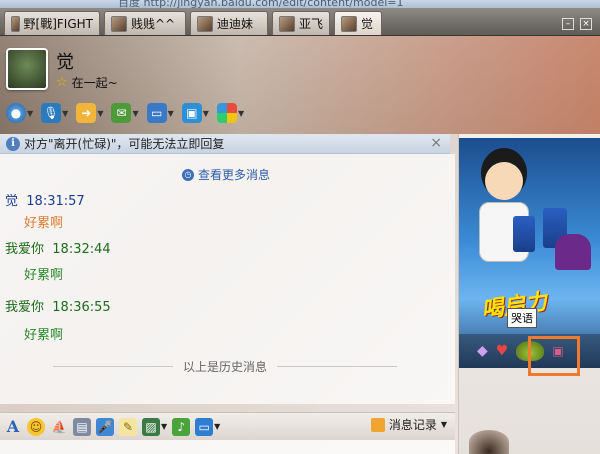 Image resolution: width=600 pixels, height=454 pixels. I want to click on sms-icon: ✉, so click(121, 113).